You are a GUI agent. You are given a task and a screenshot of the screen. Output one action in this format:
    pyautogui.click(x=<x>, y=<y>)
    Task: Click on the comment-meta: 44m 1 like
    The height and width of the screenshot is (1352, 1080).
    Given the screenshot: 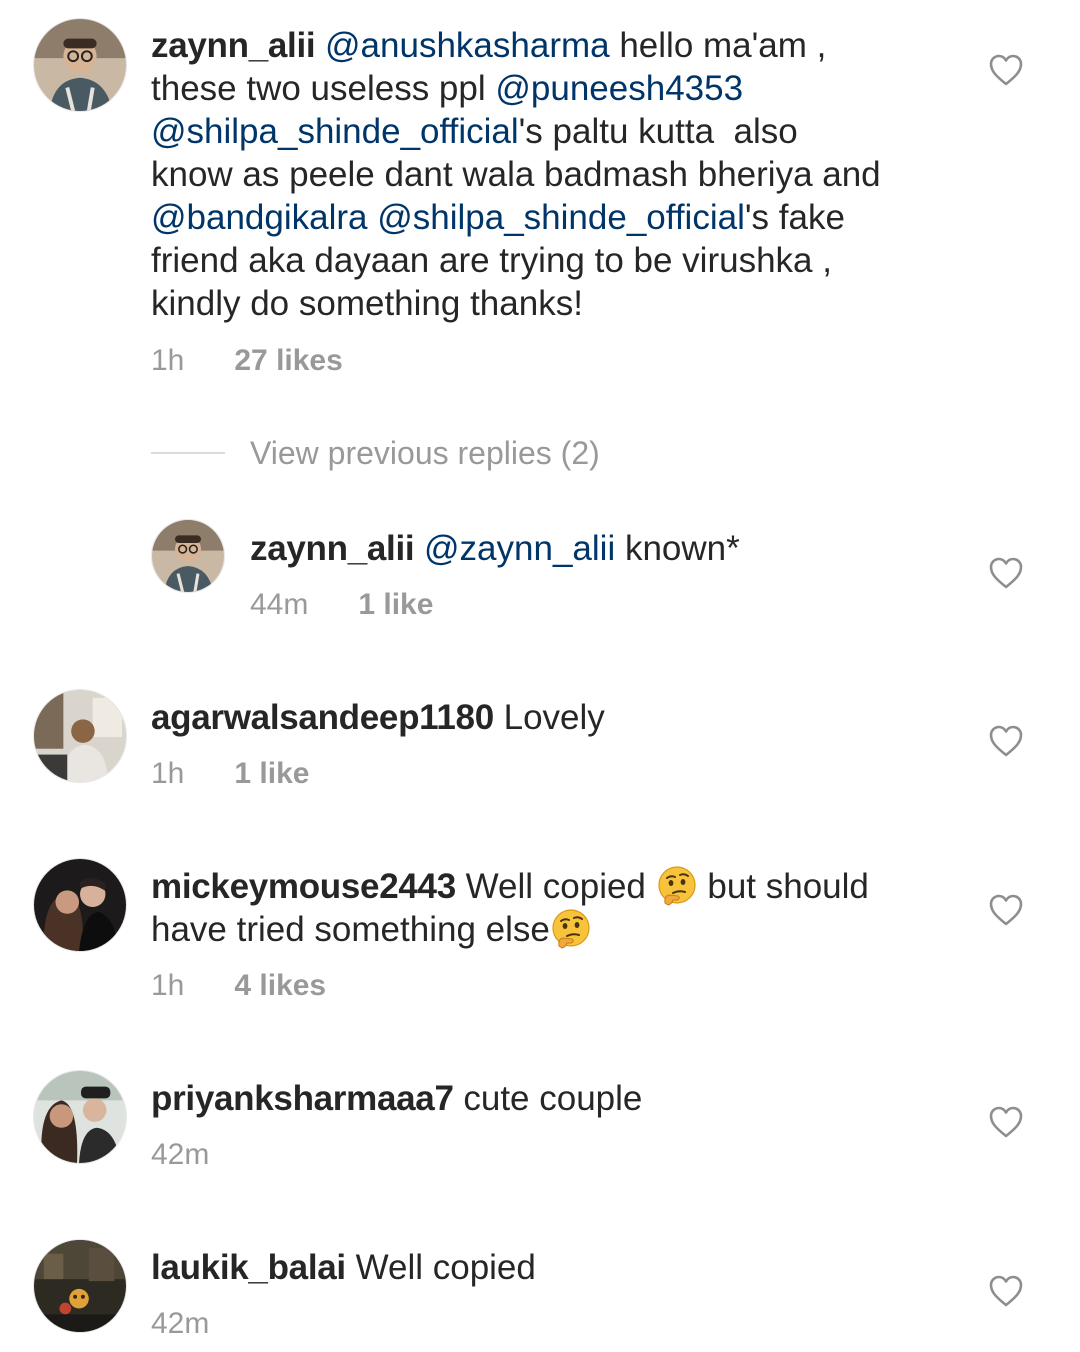 What is the action you would take?
    pyautogui.click(x=341, y=605)
    